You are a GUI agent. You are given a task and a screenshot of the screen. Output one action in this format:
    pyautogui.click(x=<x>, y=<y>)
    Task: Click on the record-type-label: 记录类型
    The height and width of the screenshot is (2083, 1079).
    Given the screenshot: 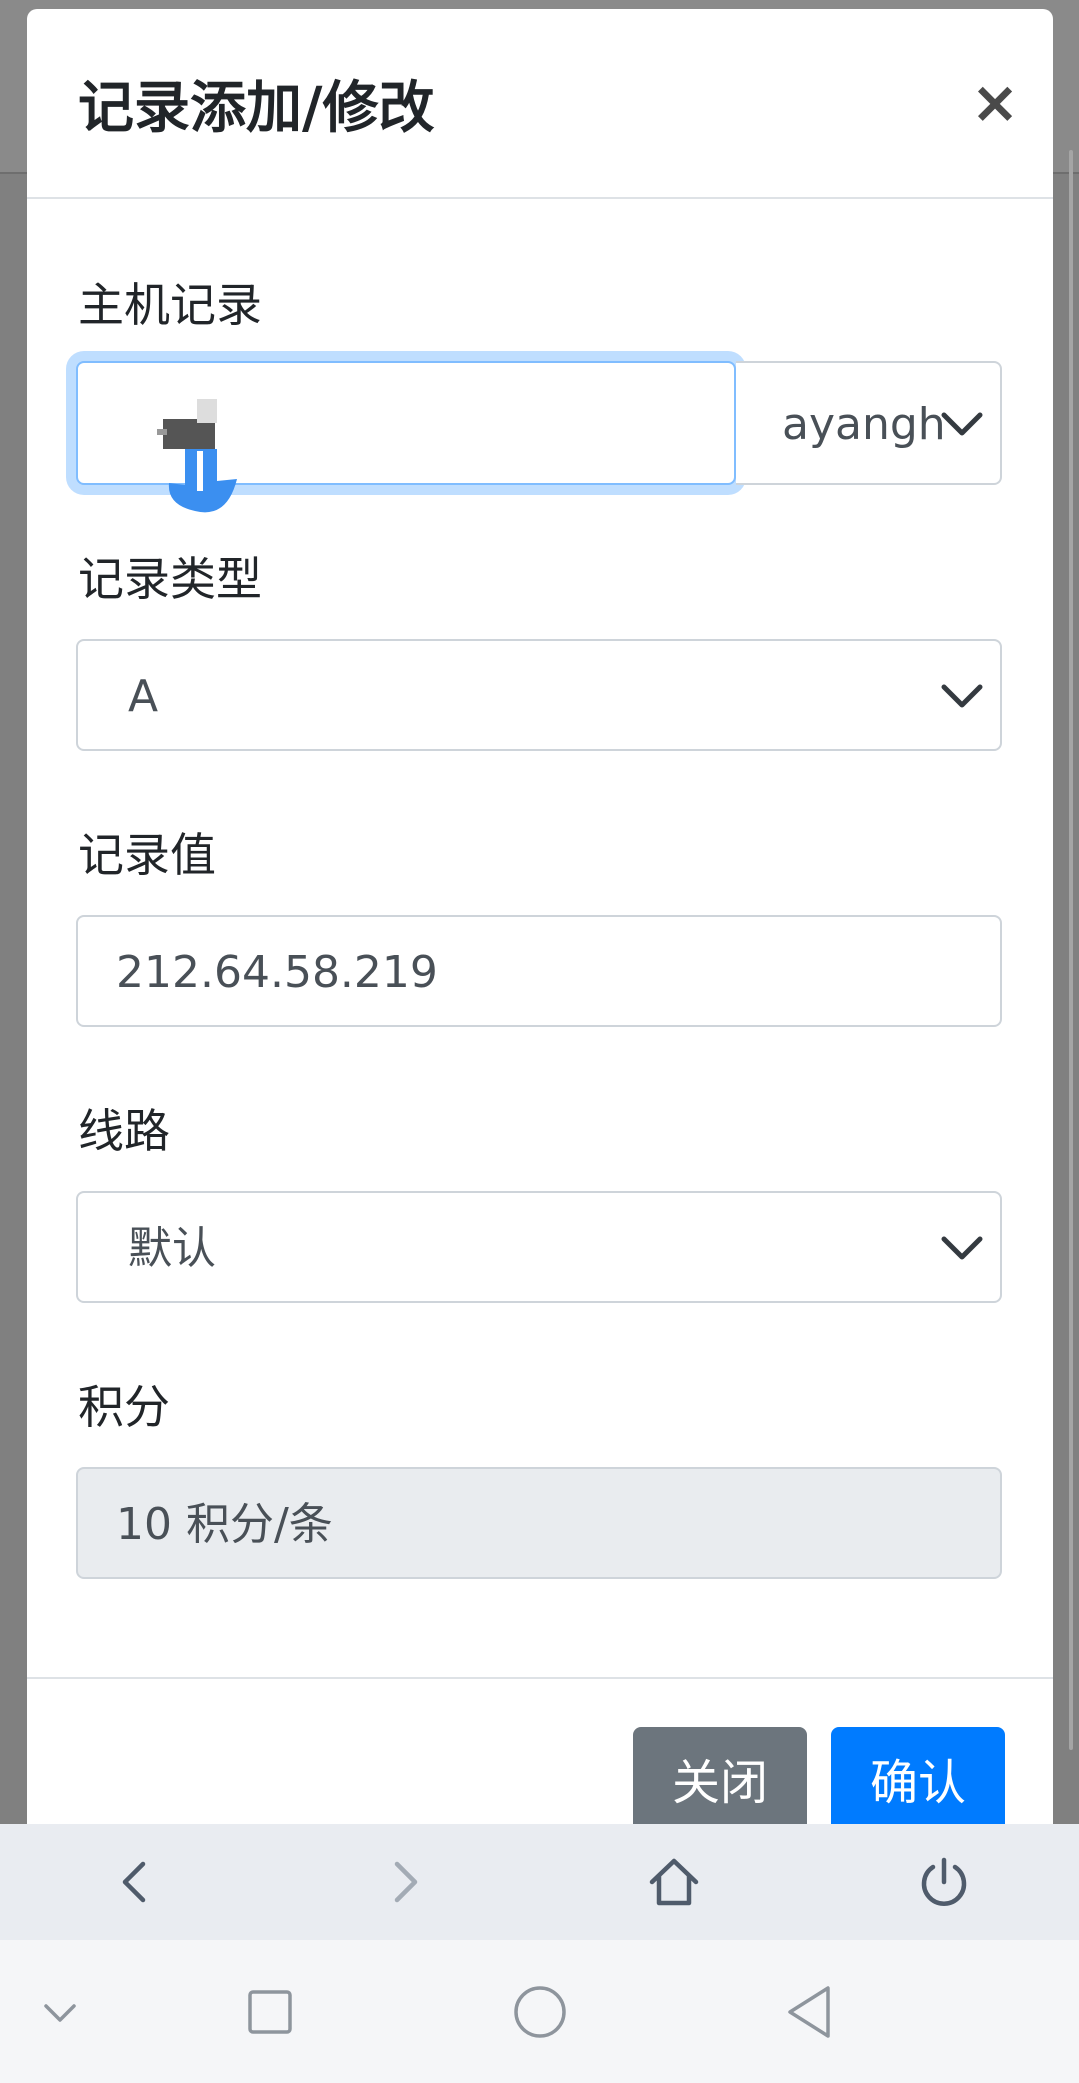 What is the action you would take?
    pyautogui.click(x=170, y=579)
    